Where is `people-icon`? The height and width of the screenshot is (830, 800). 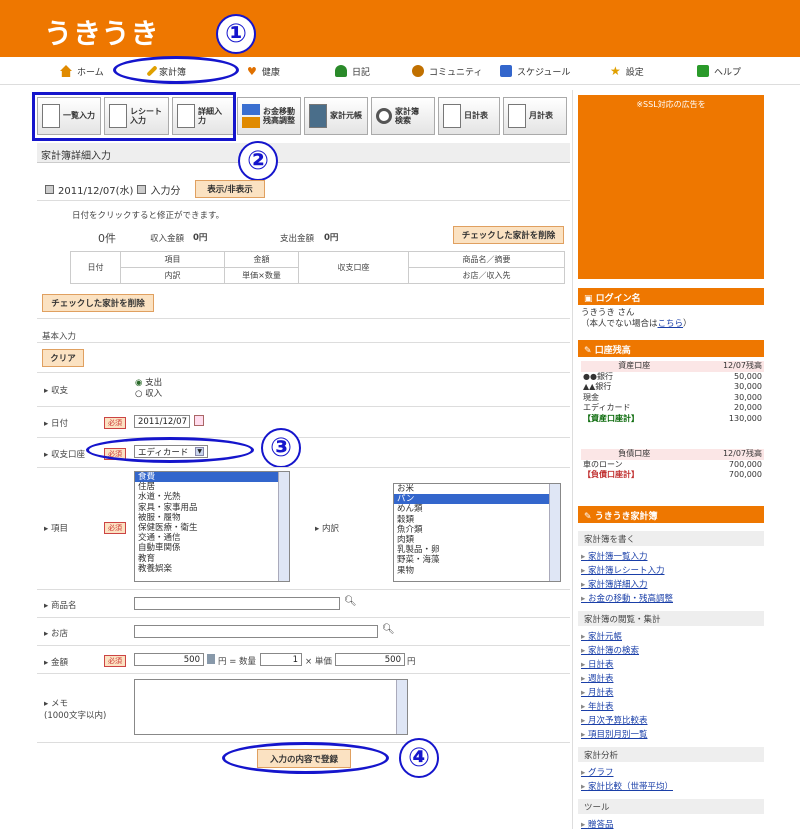
people-icon is located at coordinates (418, 71).